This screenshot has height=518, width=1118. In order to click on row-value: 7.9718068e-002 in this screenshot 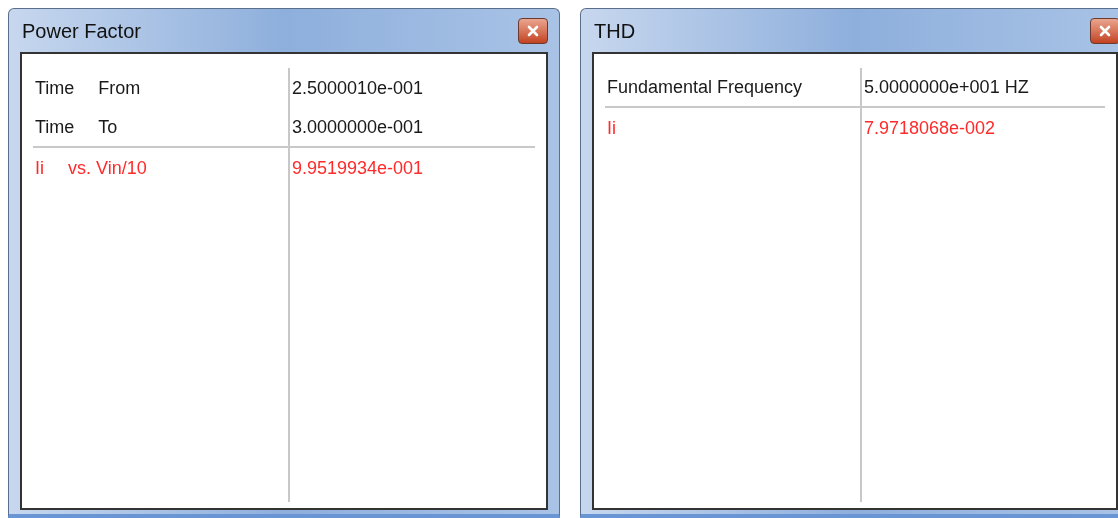, I will do `click(930, 128)`.